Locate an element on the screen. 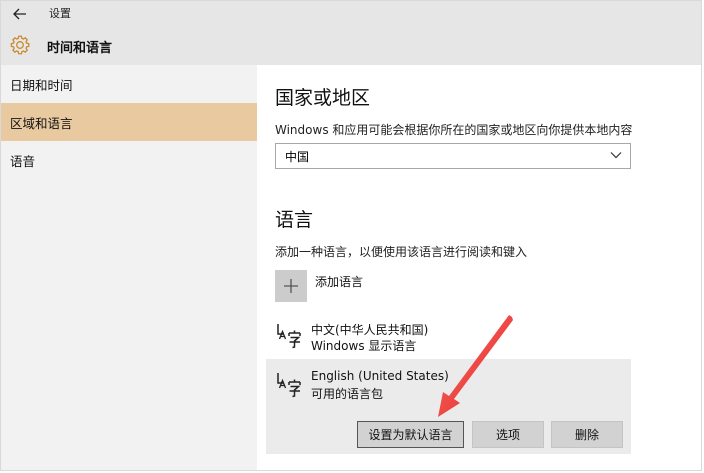  options-button: 选项 is located at coordinates (508, 434).